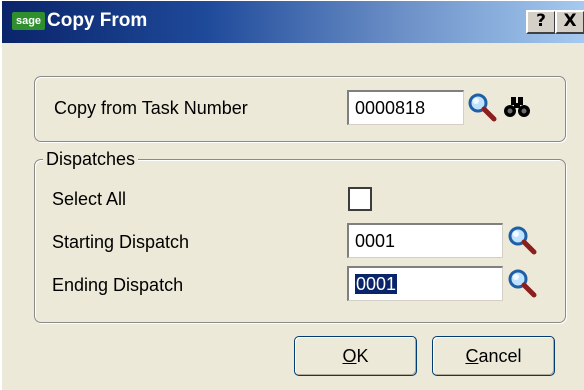 The image size is (584, 390). Describe the element at coordinates (425, 240) in the screenshot. I see `starting-dispatch-field: 0001` at that location.